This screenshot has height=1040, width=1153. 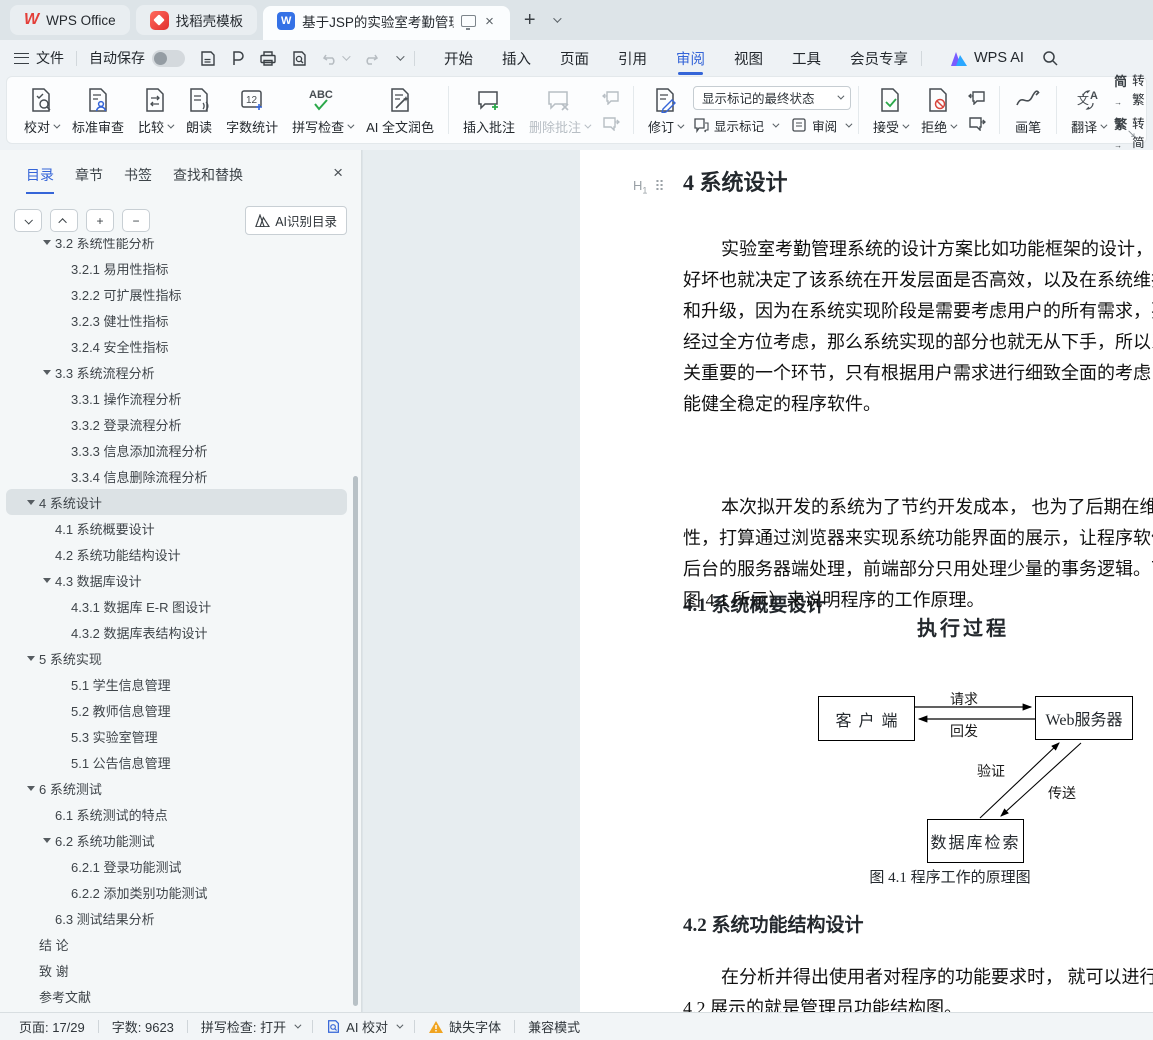 I want to click on collapse-ribbon-icon: ↘, so click(x=1131, y=133).